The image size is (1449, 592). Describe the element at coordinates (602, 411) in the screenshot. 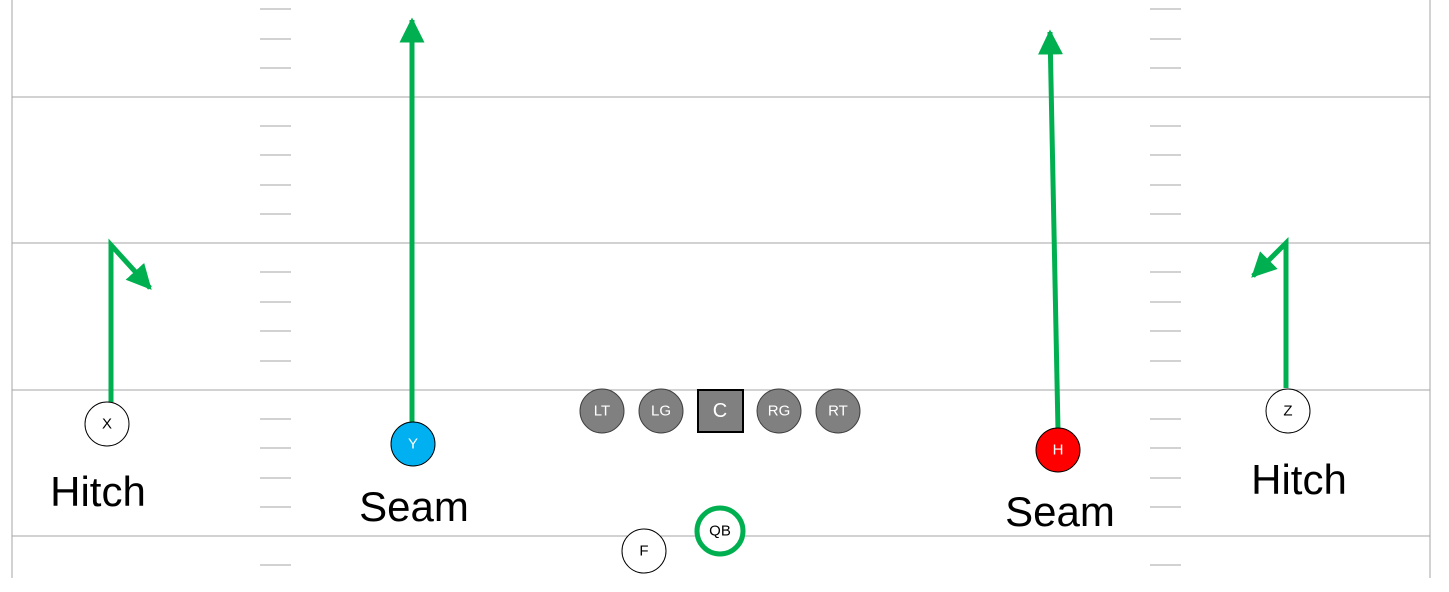

I see `player-lt-label: LT` at that location.